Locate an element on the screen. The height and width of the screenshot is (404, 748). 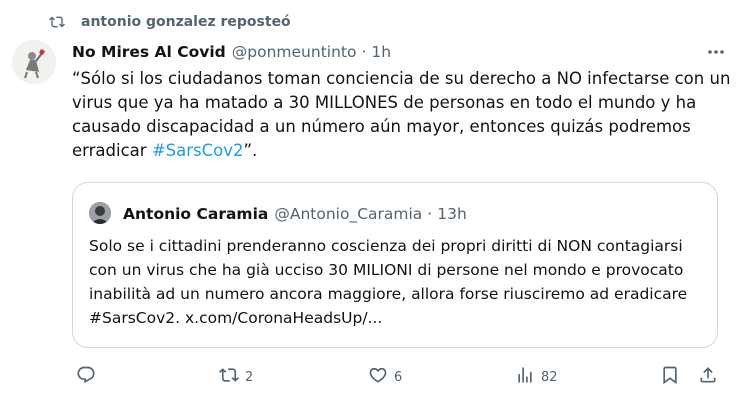
avatar-illustration is located at coordinates (34, 62).